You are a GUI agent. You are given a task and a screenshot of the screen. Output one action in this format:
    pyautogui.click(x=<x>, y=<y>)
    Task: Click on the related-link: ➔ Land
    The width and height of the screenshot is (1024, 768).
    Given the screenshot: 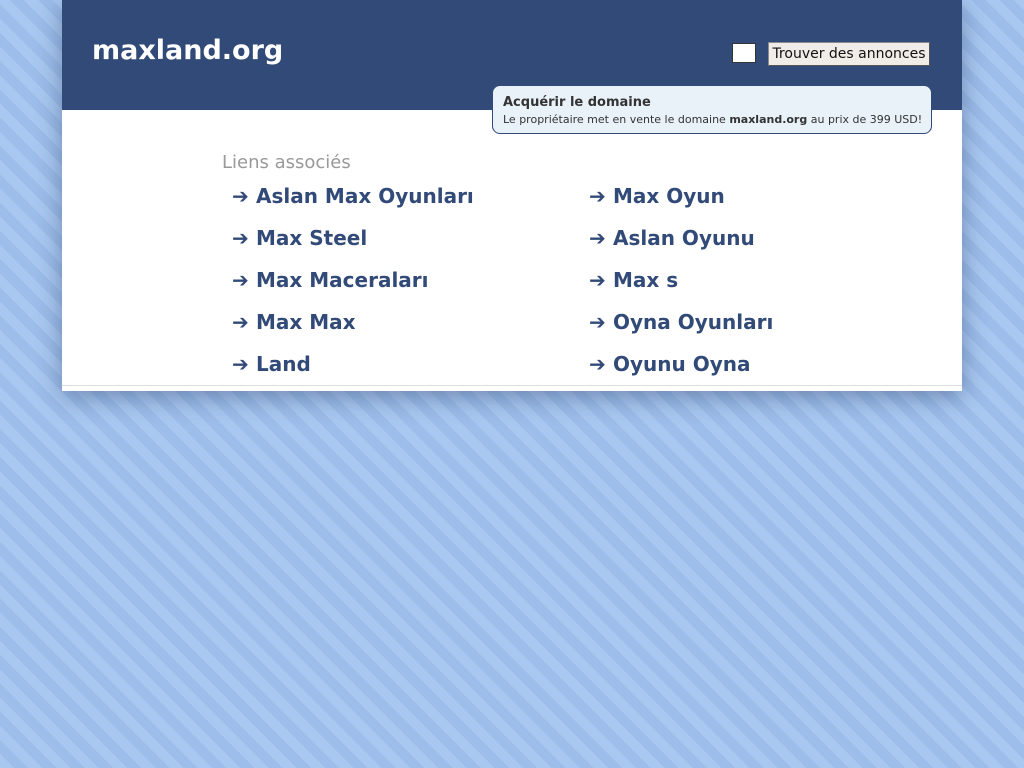 What is the action you would take?
    pyautogui.click(x=402, y=369)
    